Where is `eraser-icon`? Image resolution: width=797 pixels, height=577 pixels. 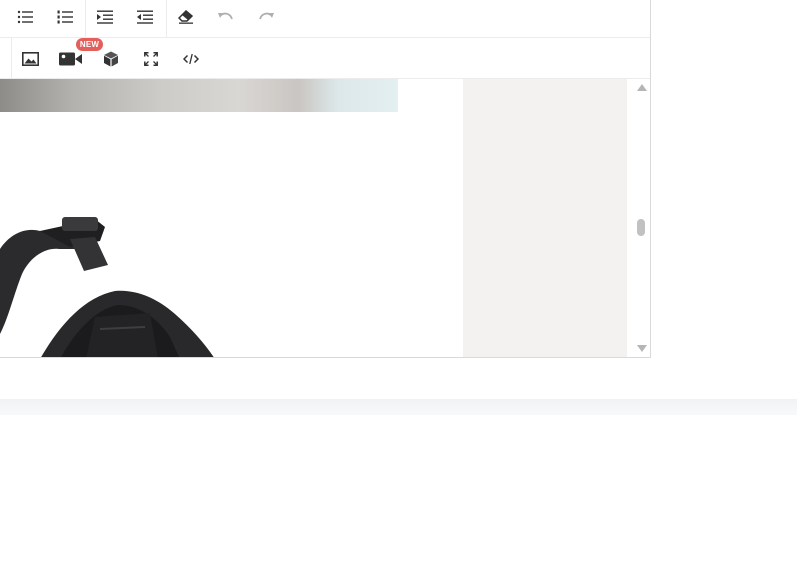
eraser-icon is located at coordinates (186, 17).